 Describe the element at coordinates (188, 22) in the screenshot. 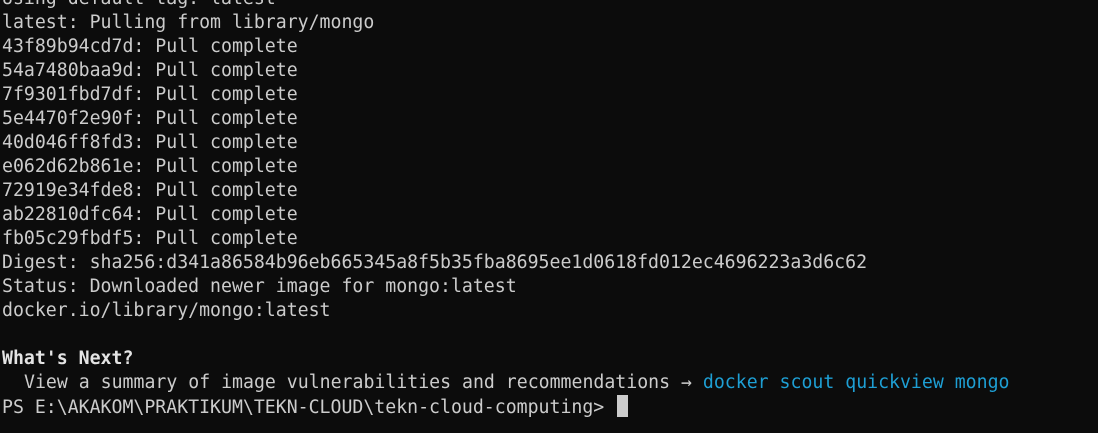

I see `output-line: latest: Pulling from library/mongo` at that location.